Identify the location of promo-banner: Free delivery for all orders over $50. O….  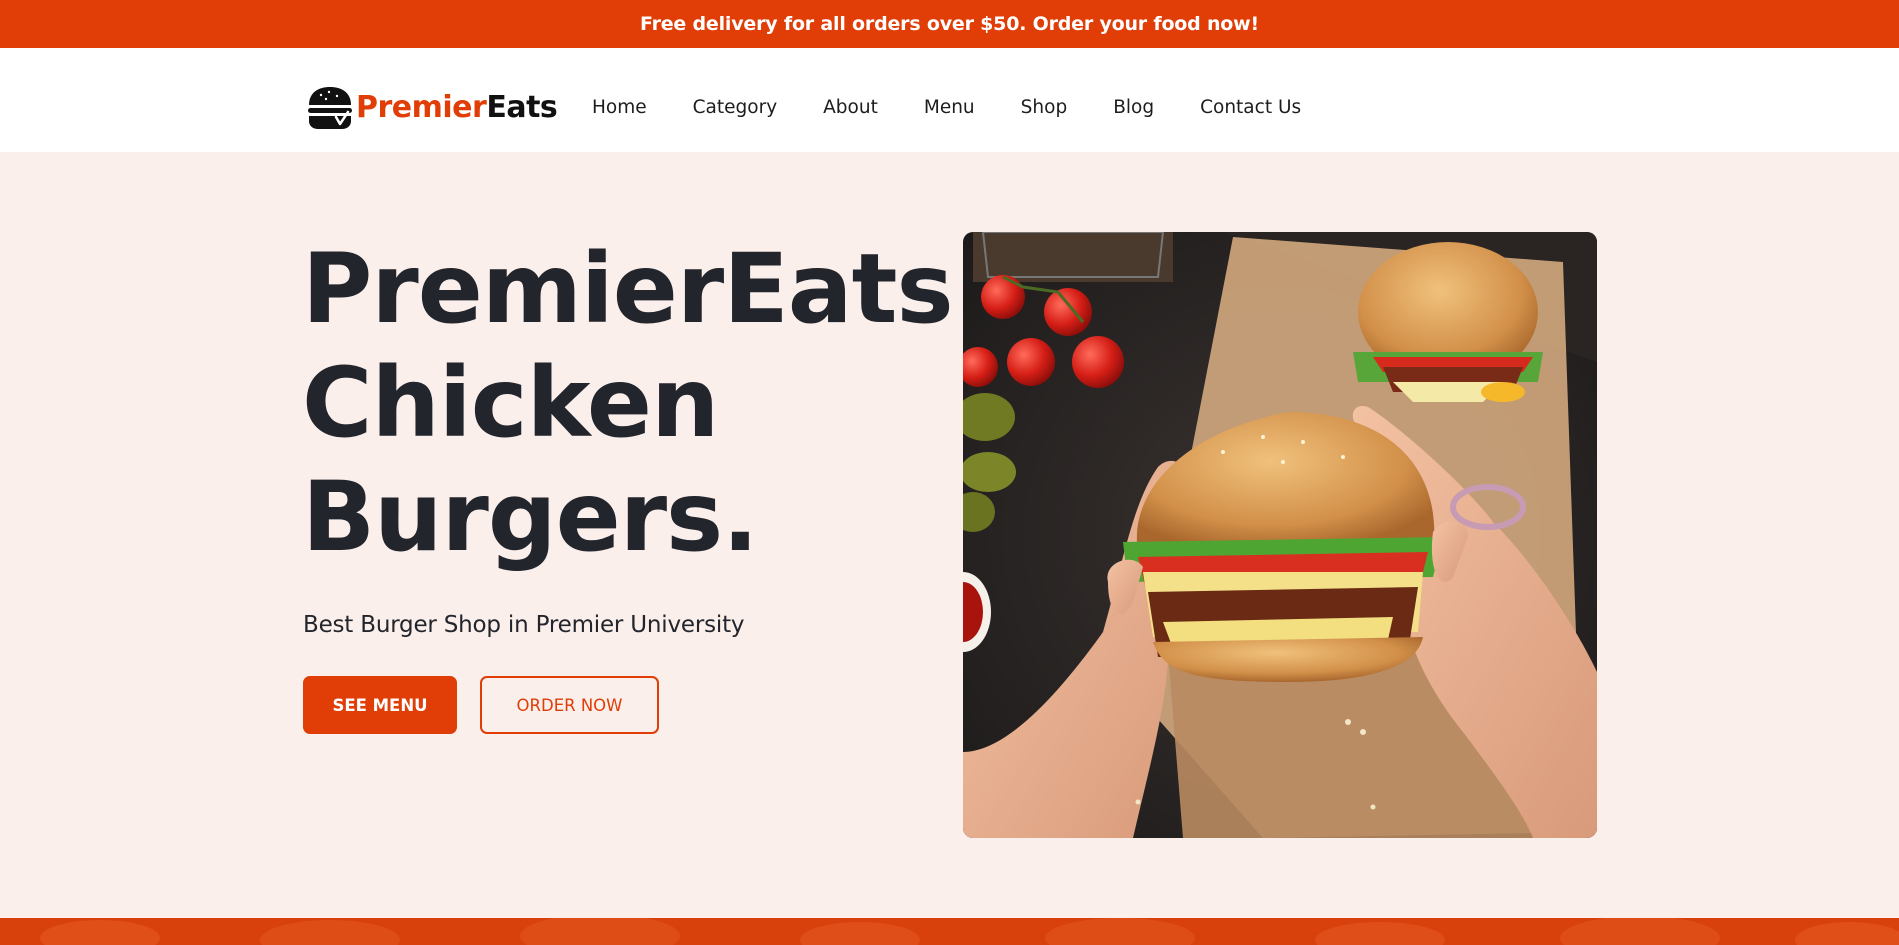
(949, 24).